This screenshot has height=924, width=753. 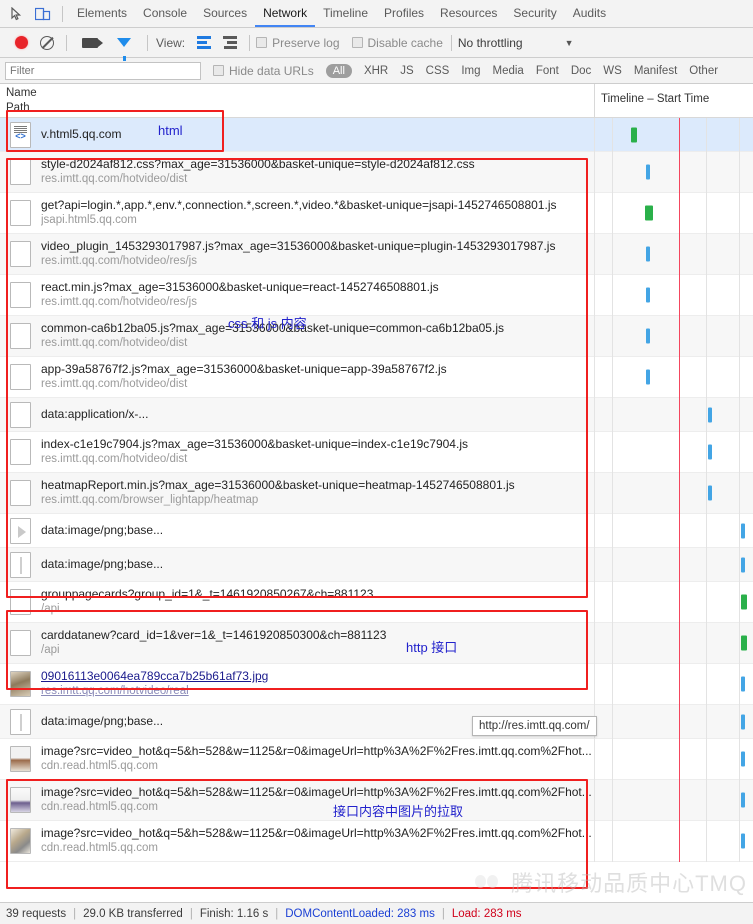 What do you see at coordinates (133, 913) in the screenshot?
I see `status-transferred: 29.0 KB transferred` at bounding box center [133, 913].